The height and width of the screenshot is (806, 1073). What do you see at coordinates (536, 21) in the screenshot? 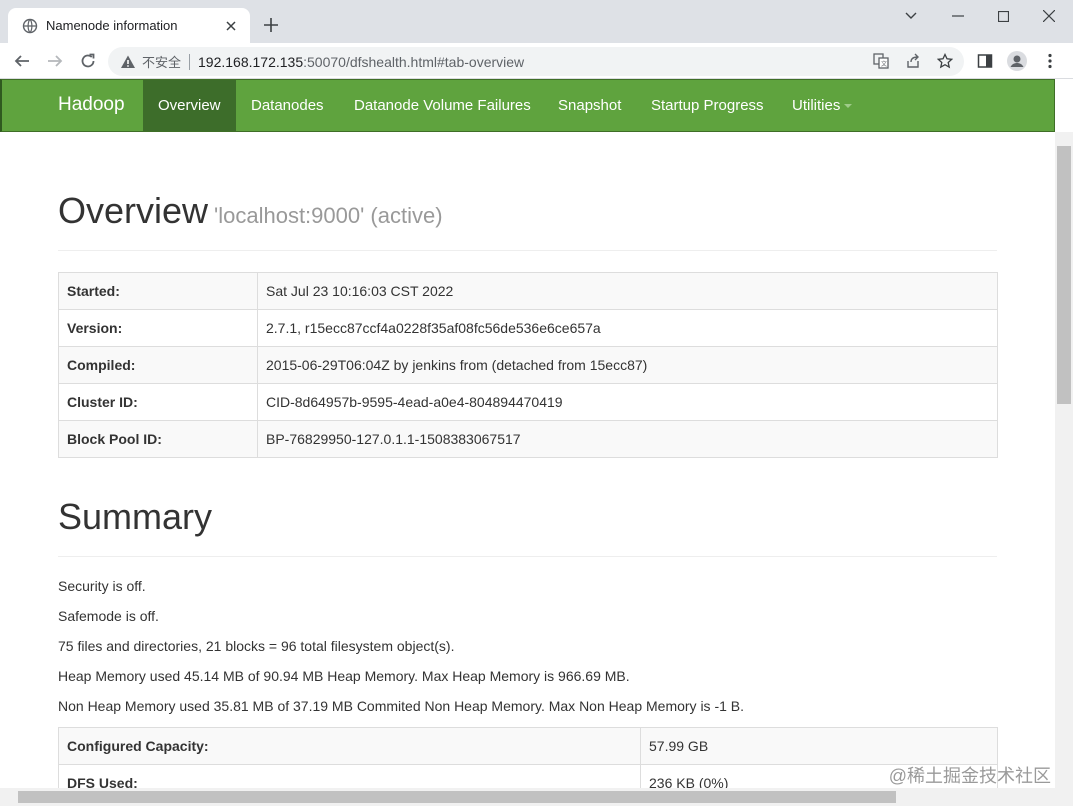
I see `tab-strip: Namenode information` at bounding box center [536, 21].